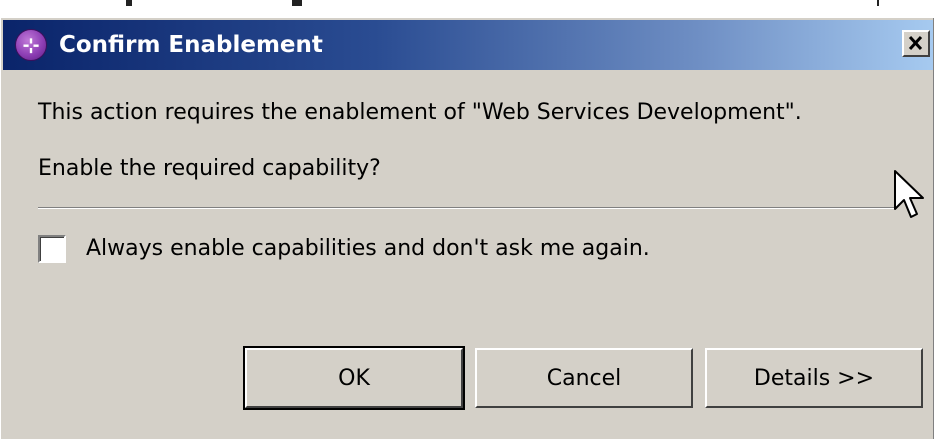  Describe the element at coordinates (468, 45) in the screenshot. I see `dialog-titlebar: ⊹ Confirm Enablement` at that location.